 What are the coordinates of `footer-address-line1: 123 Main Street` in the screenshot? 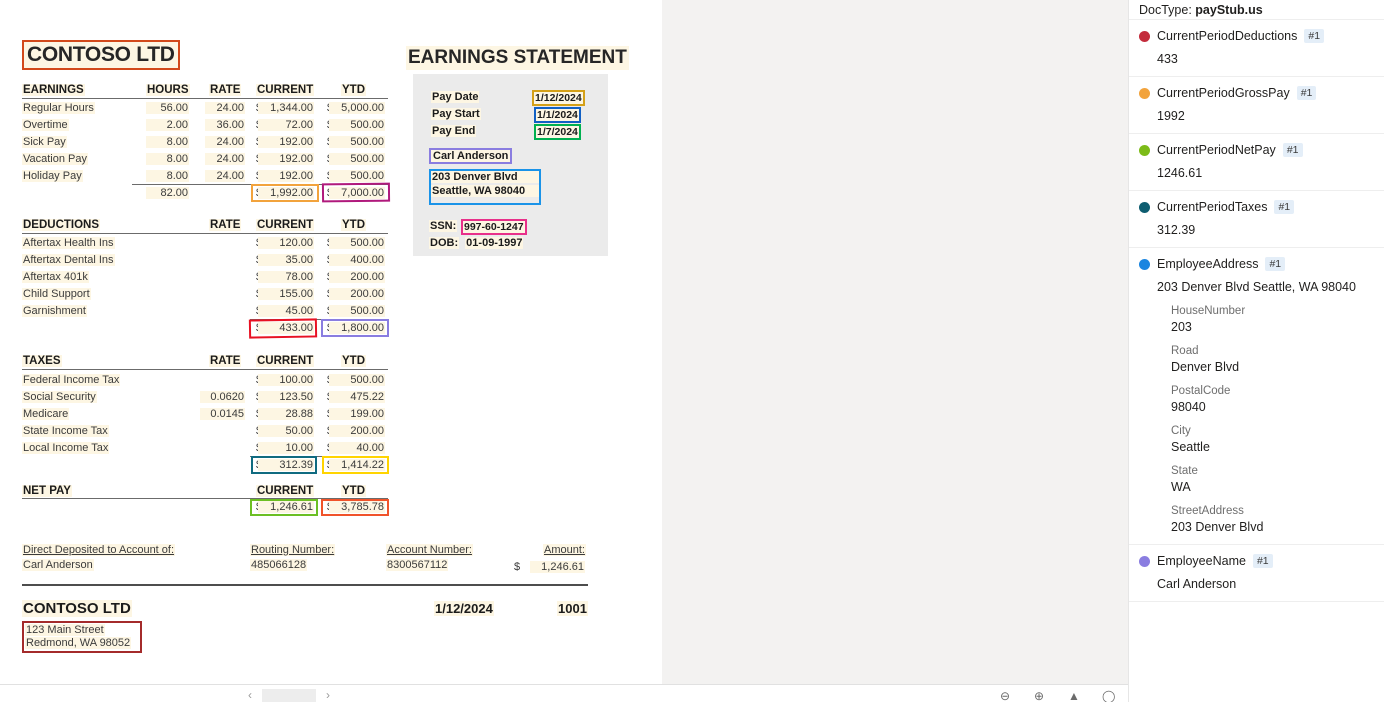 It's located at (65, 630).